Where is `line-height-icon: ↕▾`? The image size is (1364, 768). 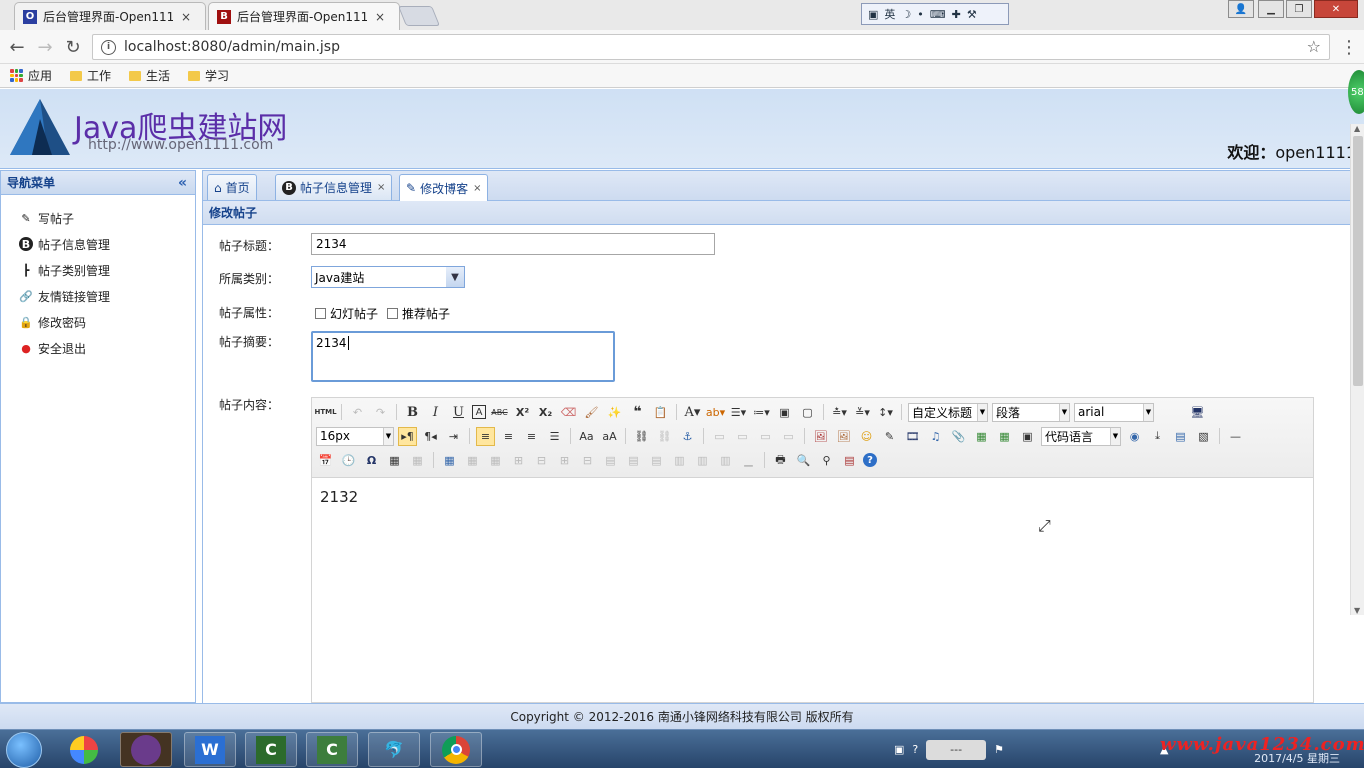
line-height-icon: ↕▾ is located at coordinates (885, 412).